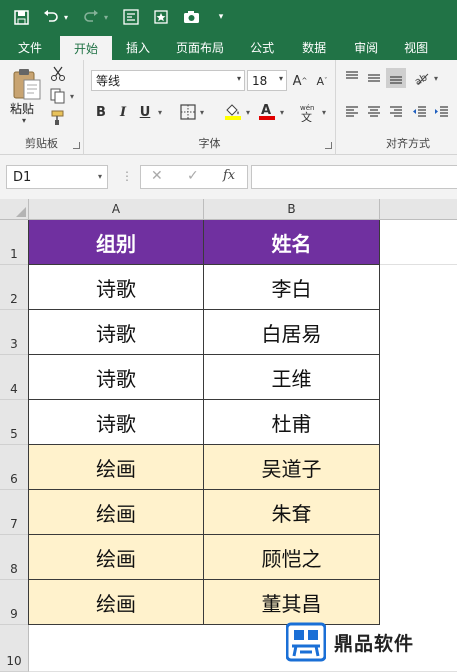  Describe the element at coordinates (76, 145) in the screenshot. I see `clipboard-dialog-launcher` at that location.